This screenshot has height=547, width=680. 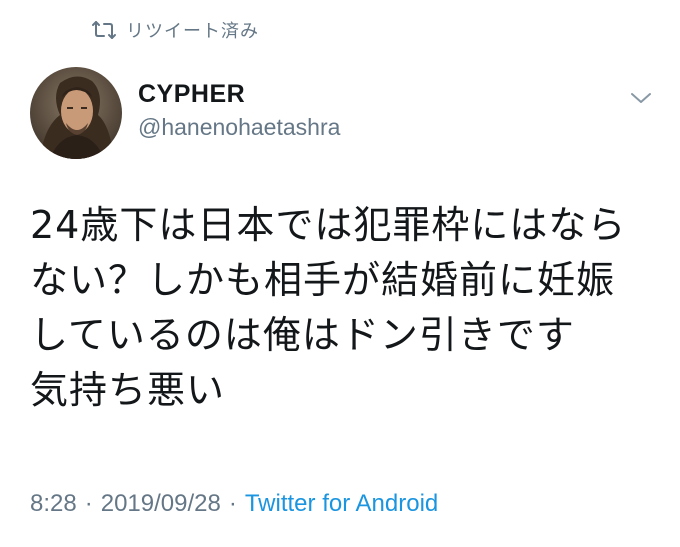 I want to click on tweet-time: 8:28, so click(x=53, y=504).